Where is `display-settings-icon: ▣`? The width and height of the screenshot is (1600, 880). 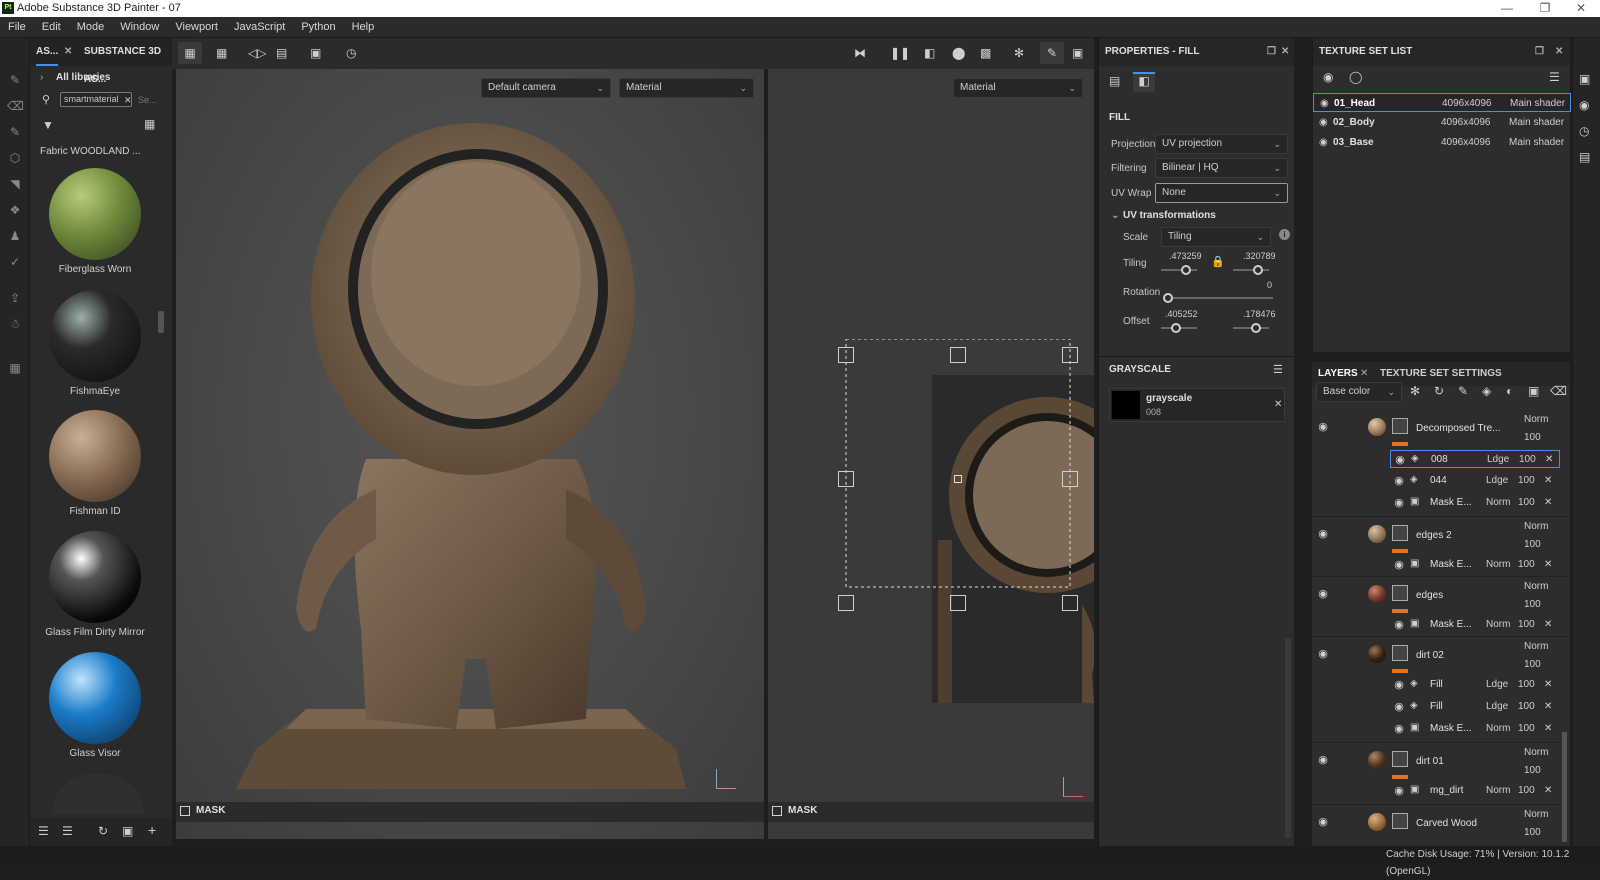
display-settings-icon: ▣ is located at coordinates (1584, 79).